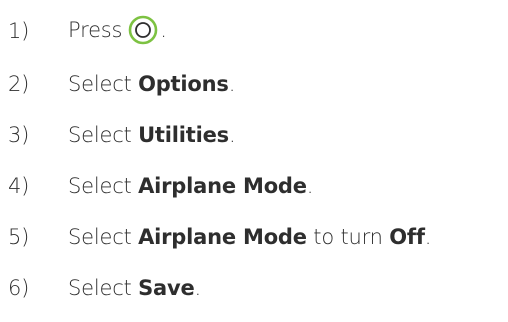 Image resolution: width=508 pixels, height=322 pixels. Describe the element at coordinates (19, 237) in the screenshot. I see `step-number: 5)` at that location.